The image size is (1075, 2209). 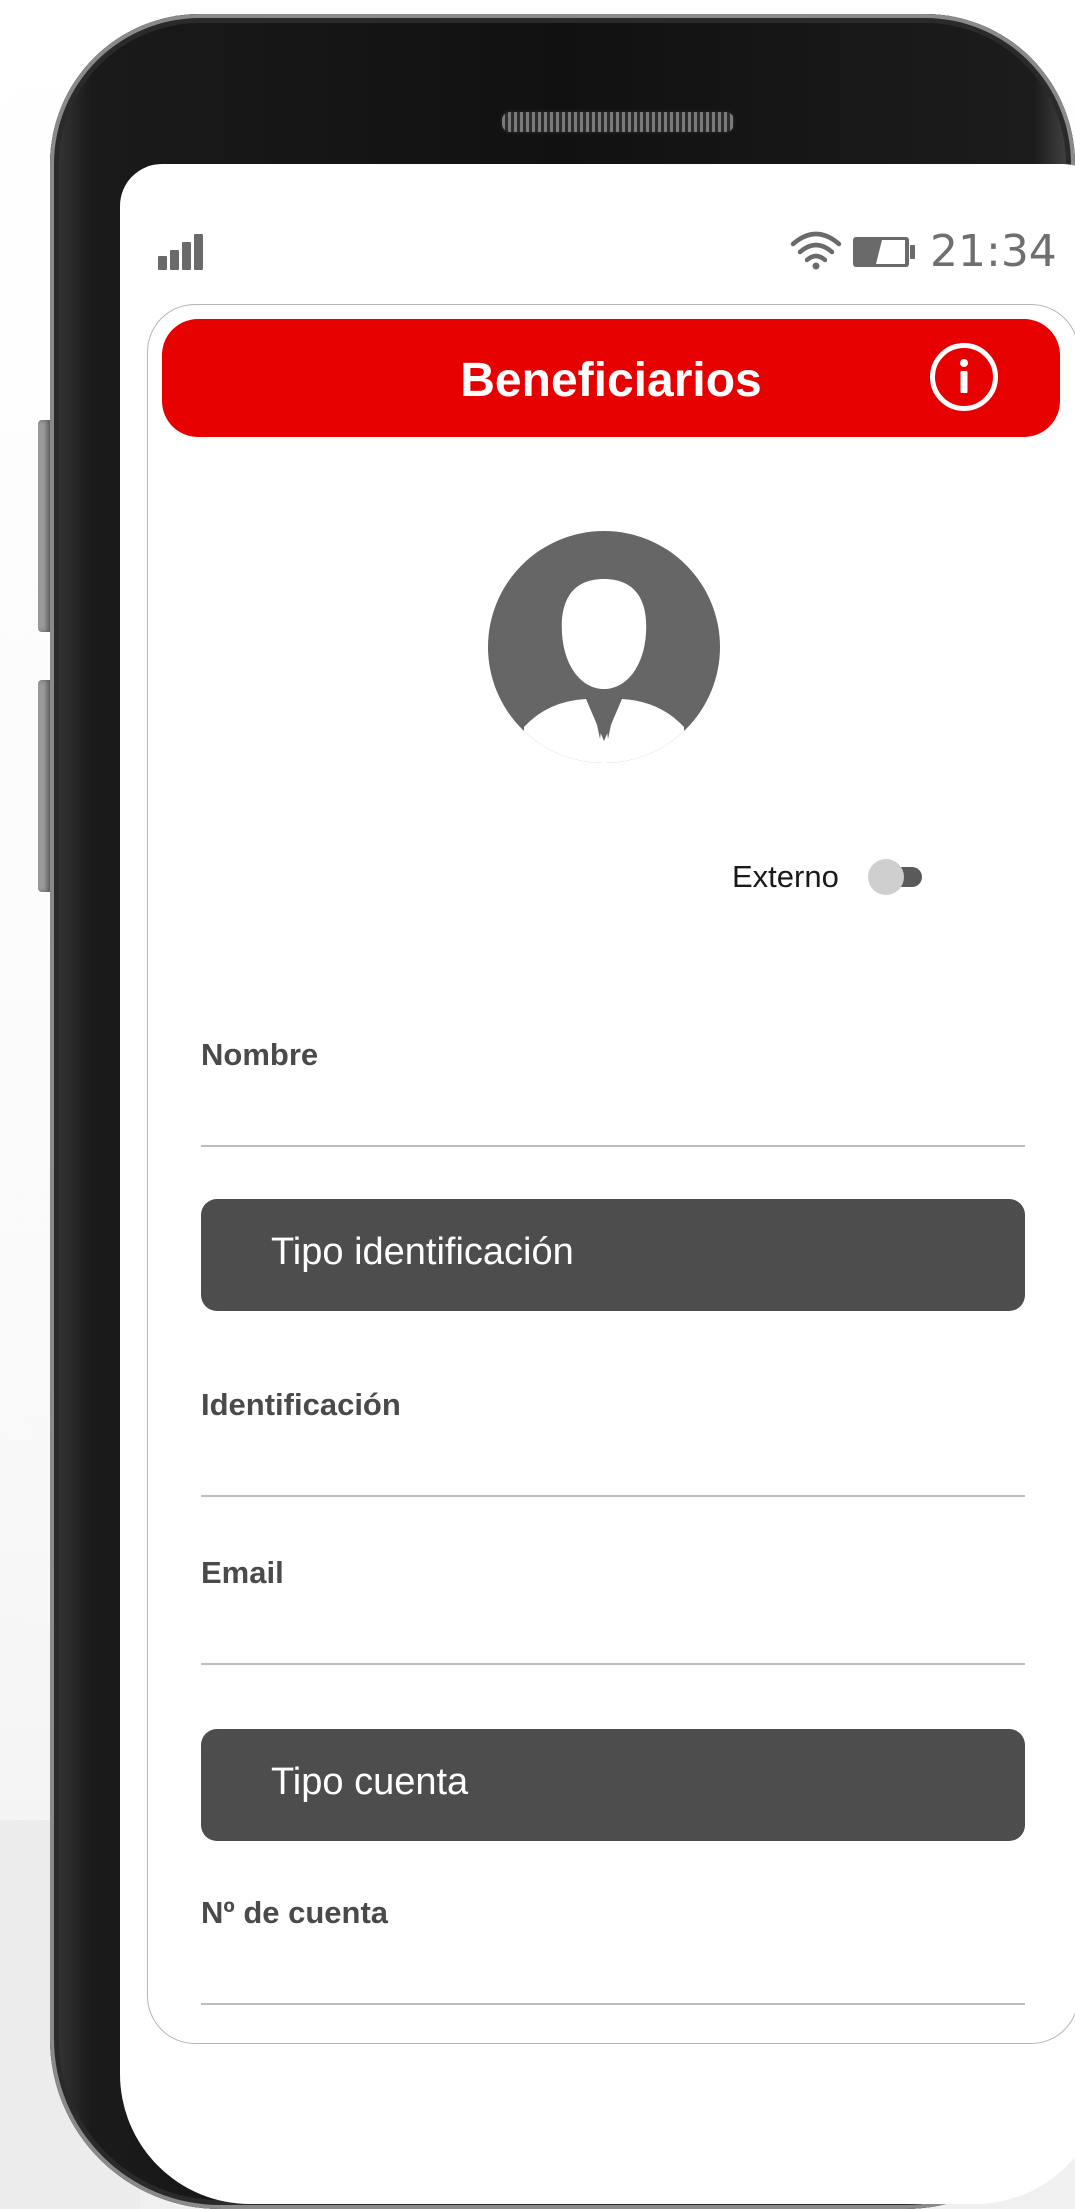 What do you see at coordinates (44, 526) in the screenshot?
I see `volume-up-button` at bounding box center [44, 526].